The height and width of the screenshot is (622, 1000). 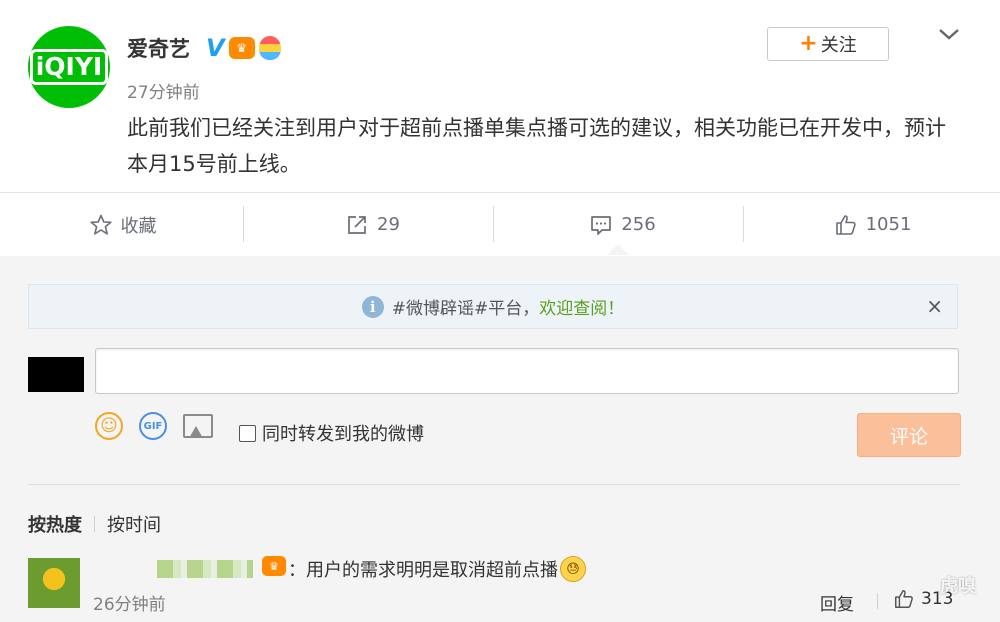 I want to click on star-icon, so click(x=100, y=224).